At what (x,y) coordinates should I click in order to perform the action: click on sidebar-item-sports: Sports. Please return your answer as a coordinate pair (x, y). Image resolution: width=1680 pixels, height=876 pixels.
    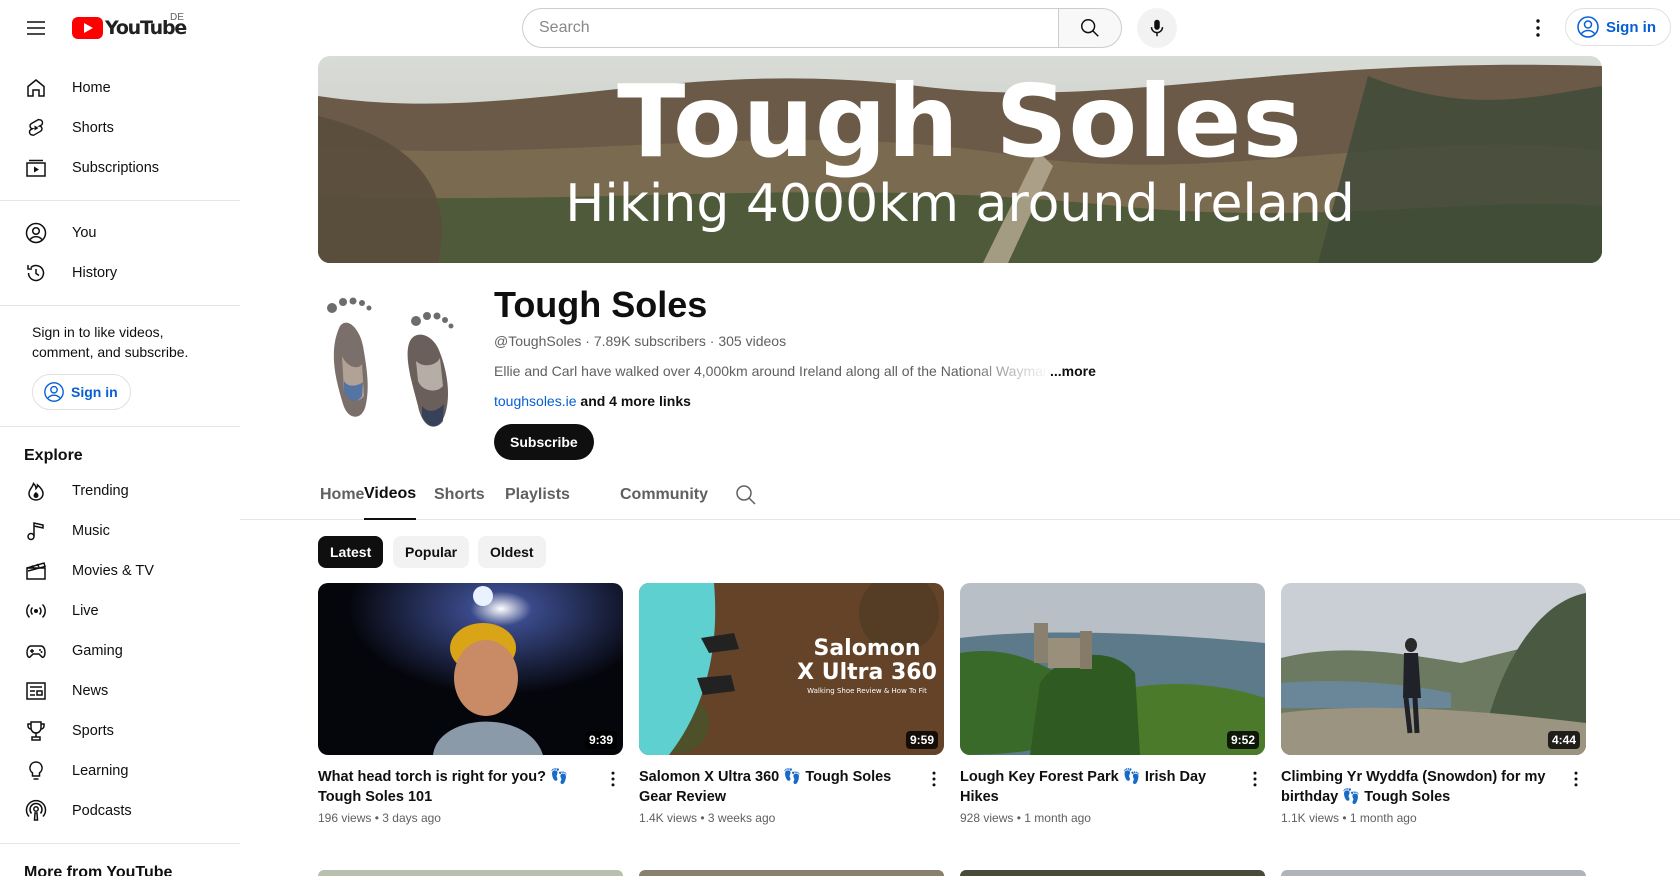
    Looking at the image, I should click on (120, 731).